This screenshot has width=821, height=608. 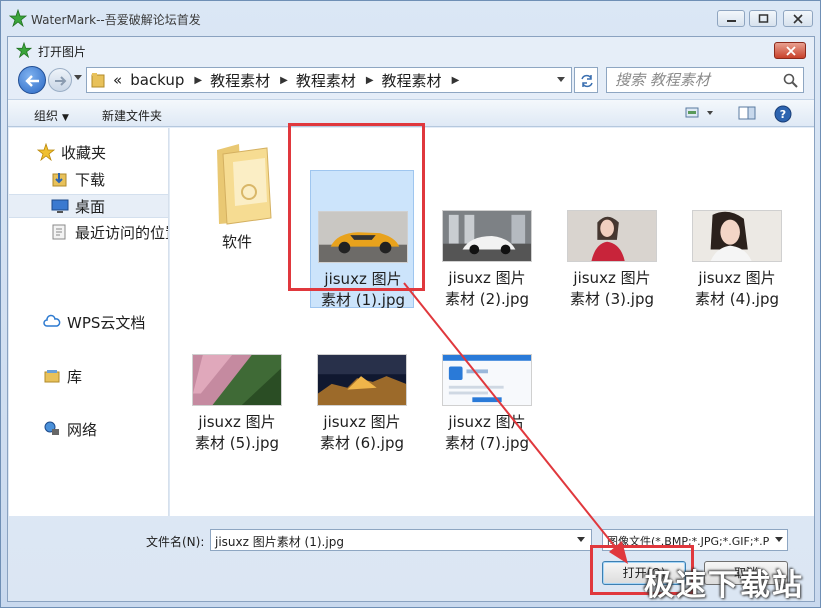 What do you see at coordinates (515, 423) in the screenshot?
I see `annotation-arrow` at bounding box center [515, 423].